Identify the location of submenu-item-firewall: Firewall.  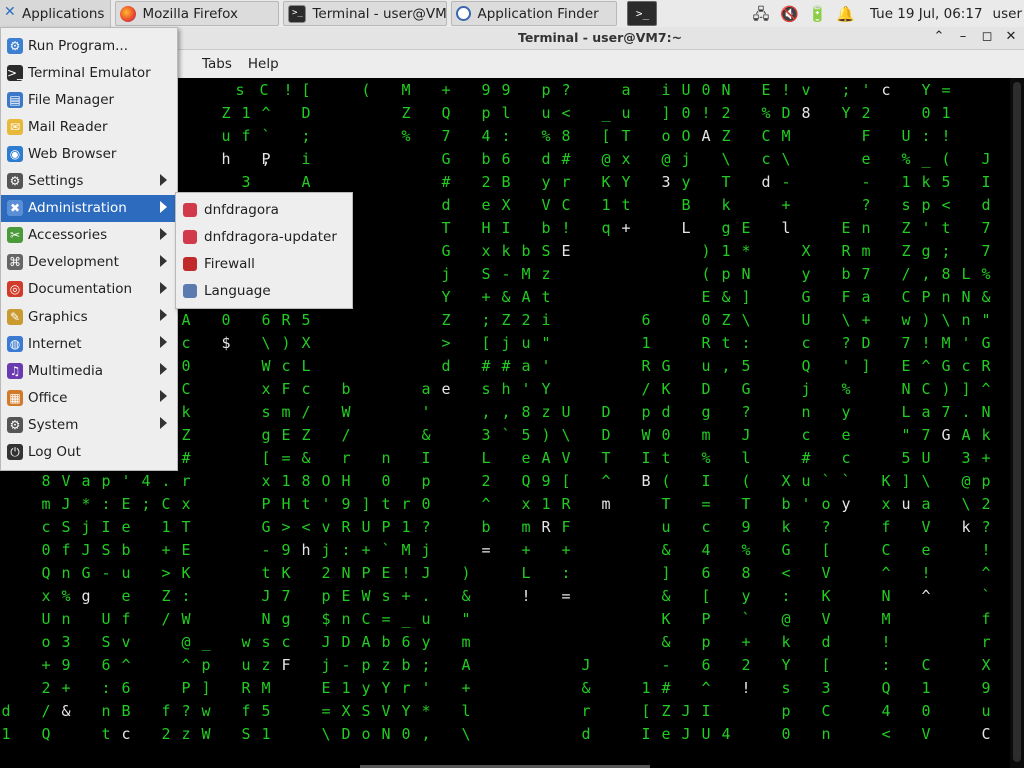
(264, 263).